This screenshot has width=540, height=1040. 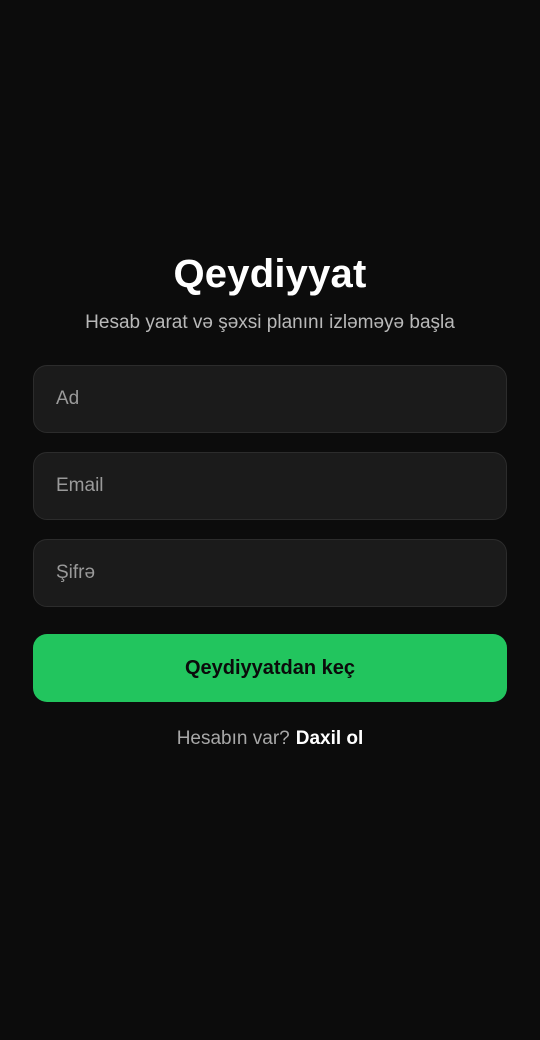 I want to click on name-input, so click(x=270, y=399).